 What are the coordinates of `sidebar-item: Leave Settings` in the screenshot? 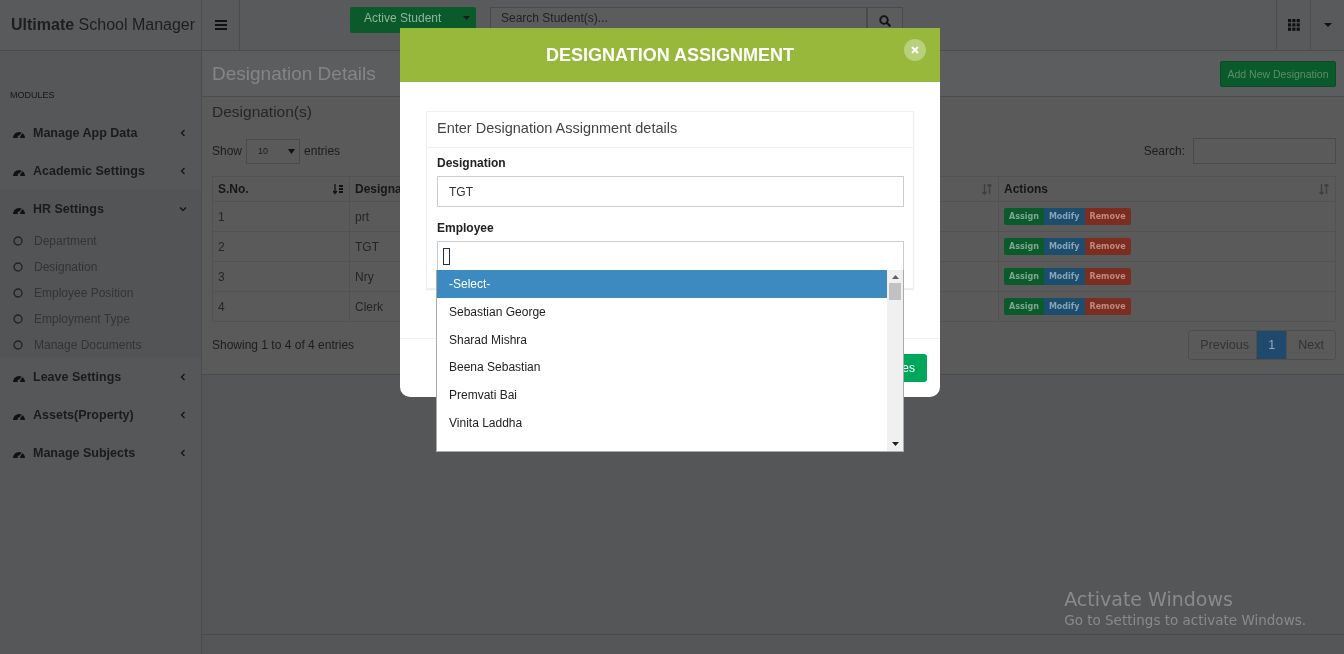 It's located at (100, 377).